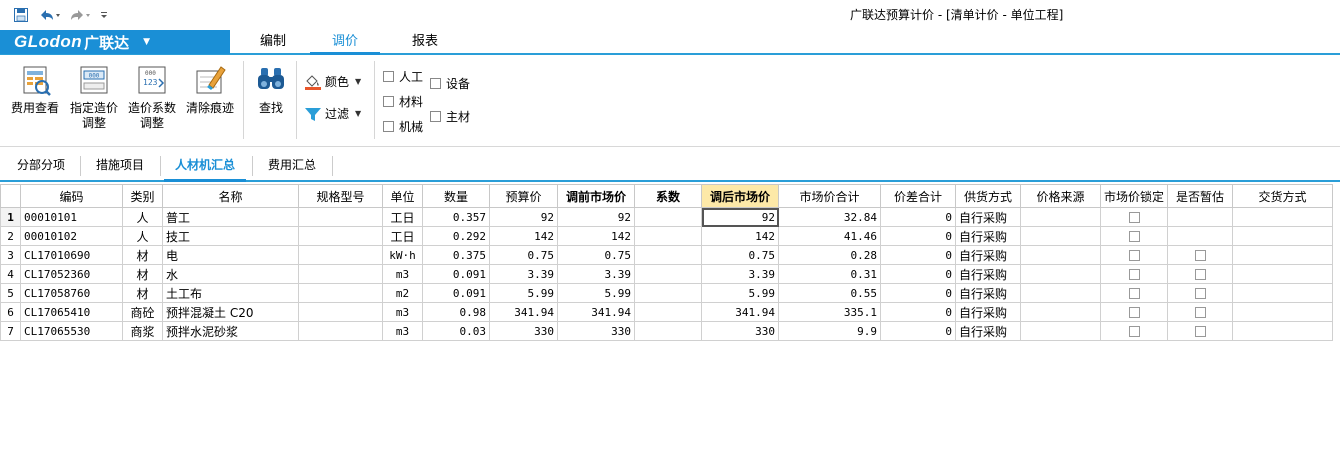 The height and width of the screenshot is (450, 1340). I want to click on col-header-name: 名称, so click(230, 196).